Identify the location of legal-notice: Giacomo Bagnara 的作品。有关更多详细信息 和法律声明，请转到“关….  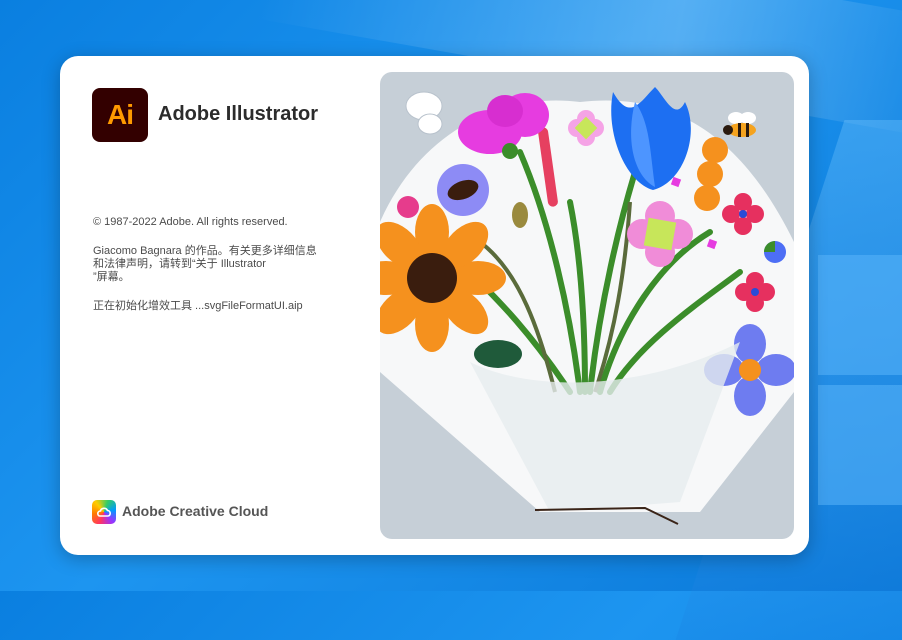
(205, 264).